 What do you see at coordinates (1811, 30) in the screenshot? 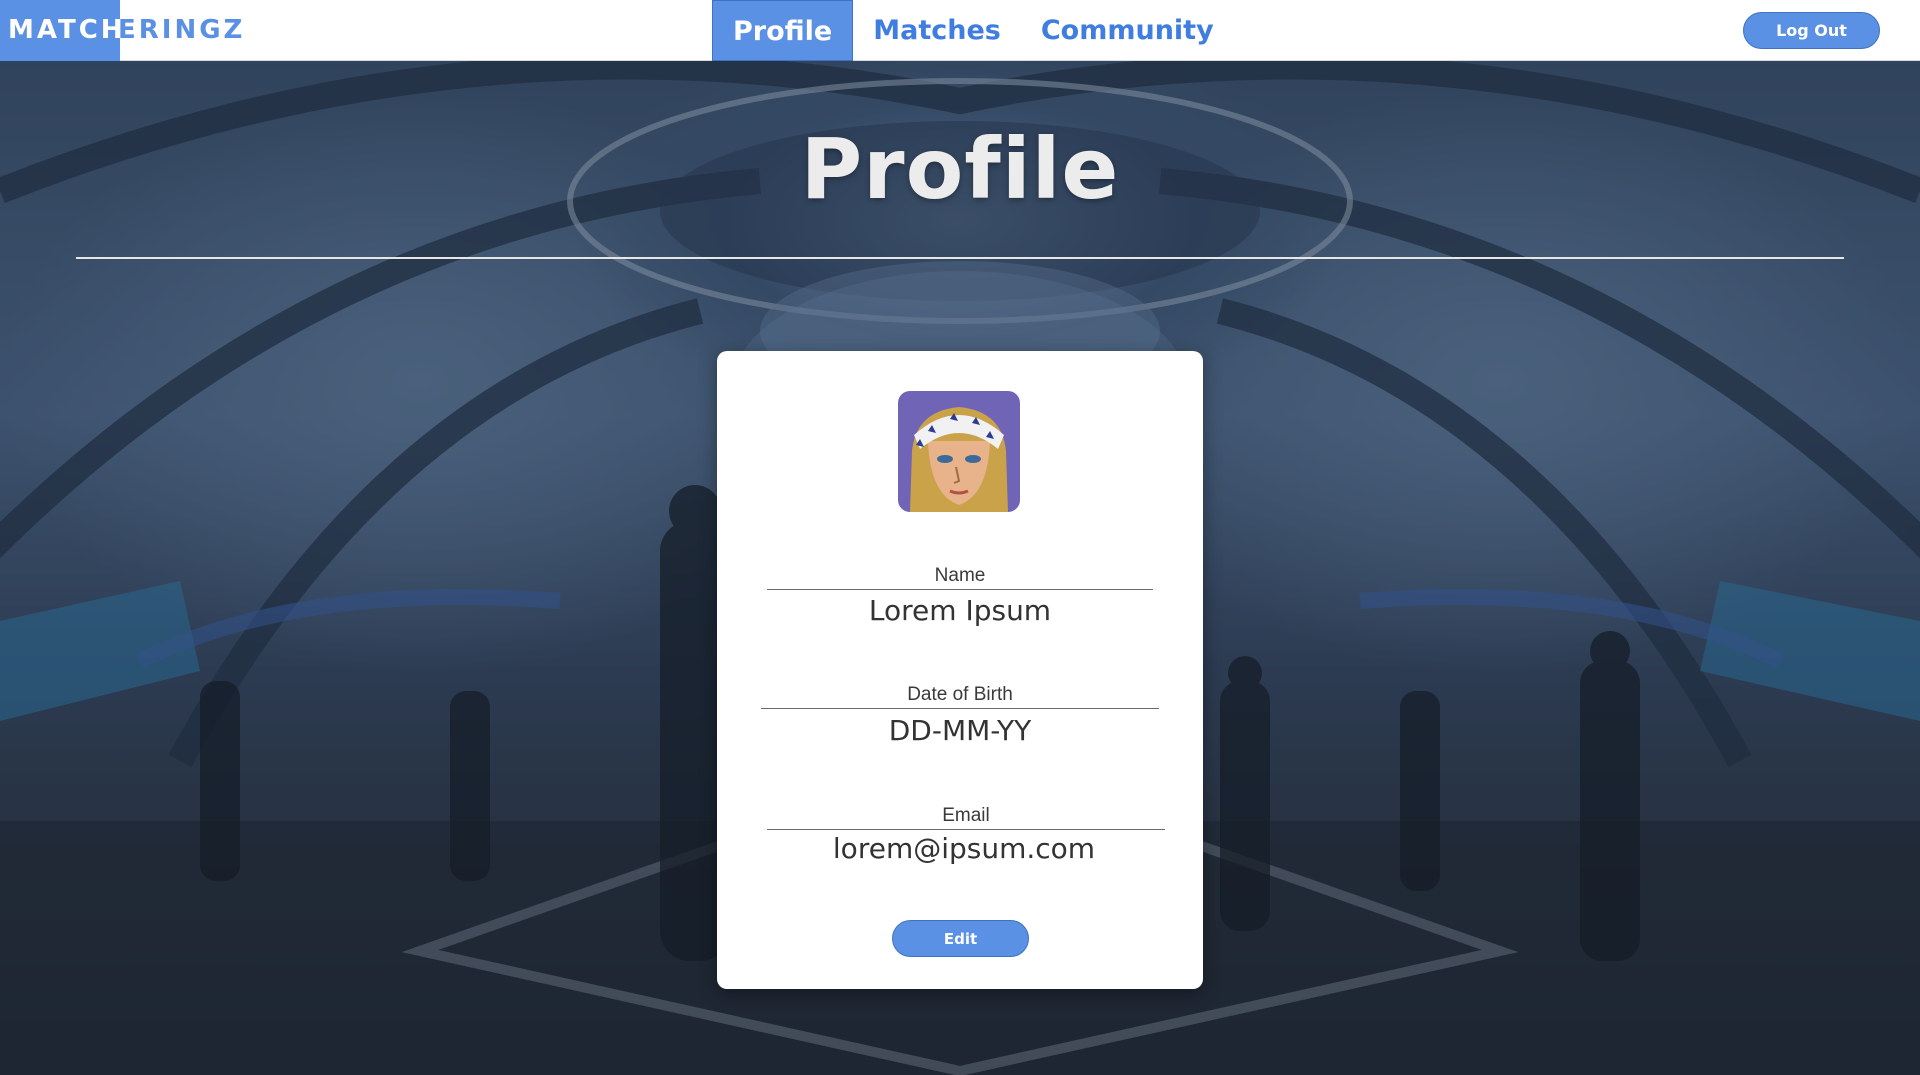
I see `logout-button: Log Out` at bounding box center [1811, 30].